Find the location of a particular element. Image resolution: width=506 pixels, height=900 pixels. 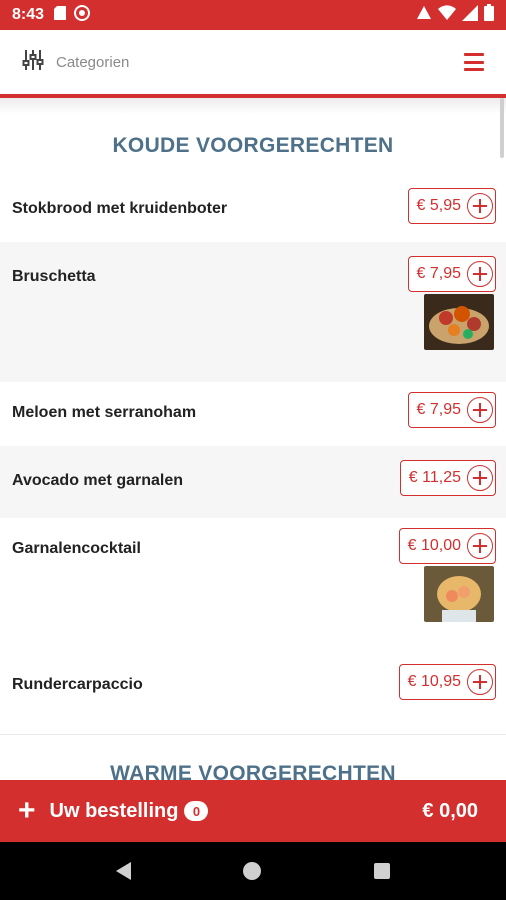

item-name: Garnalencocktail is located at coordinates (76, 548).